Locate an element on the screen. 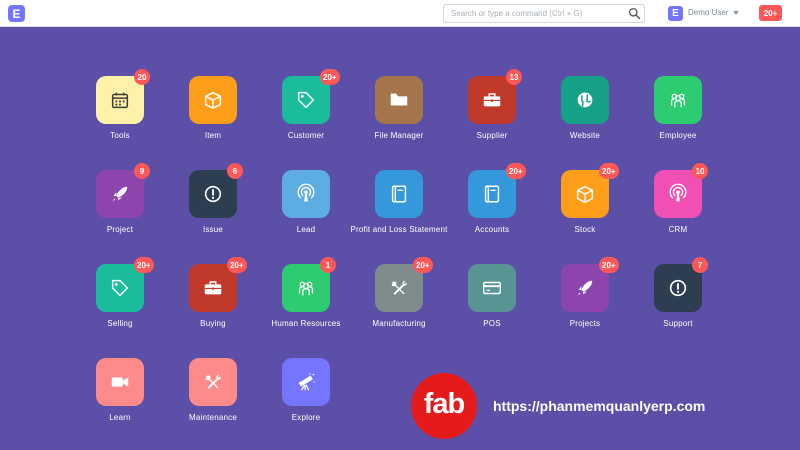 The image size is (800, 450). module-explore: Explore is located at coordinates (306, 398).